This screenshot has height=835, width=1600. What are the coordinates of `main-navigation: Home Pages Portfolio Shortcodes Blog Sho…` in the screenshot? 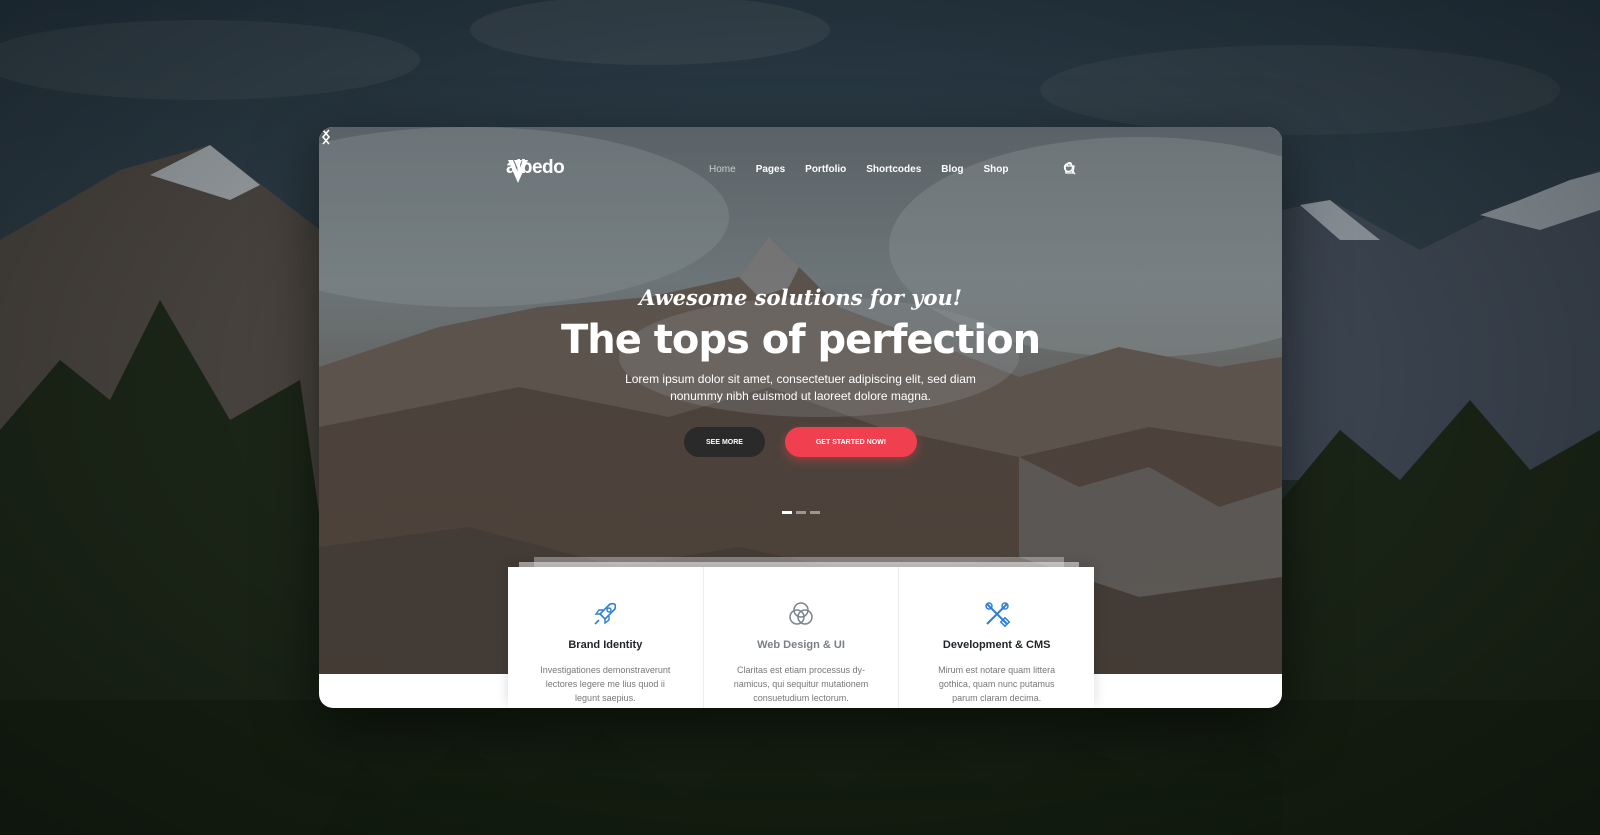 It's located at (859, 169).